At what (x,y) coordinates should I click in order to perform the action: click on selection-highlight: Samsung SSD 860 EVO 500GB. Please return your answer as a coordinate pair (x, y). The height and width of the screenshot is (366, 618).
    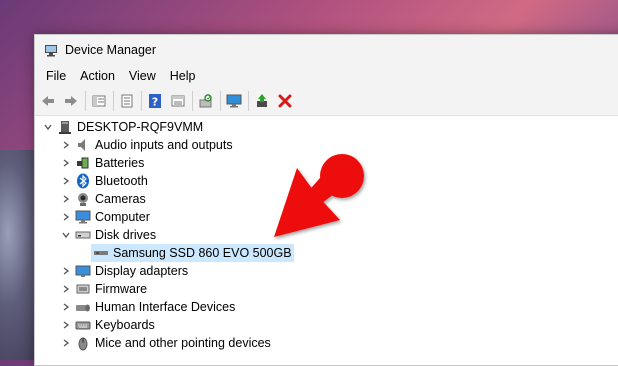
    Looking at the image, I should click on (192, 253).